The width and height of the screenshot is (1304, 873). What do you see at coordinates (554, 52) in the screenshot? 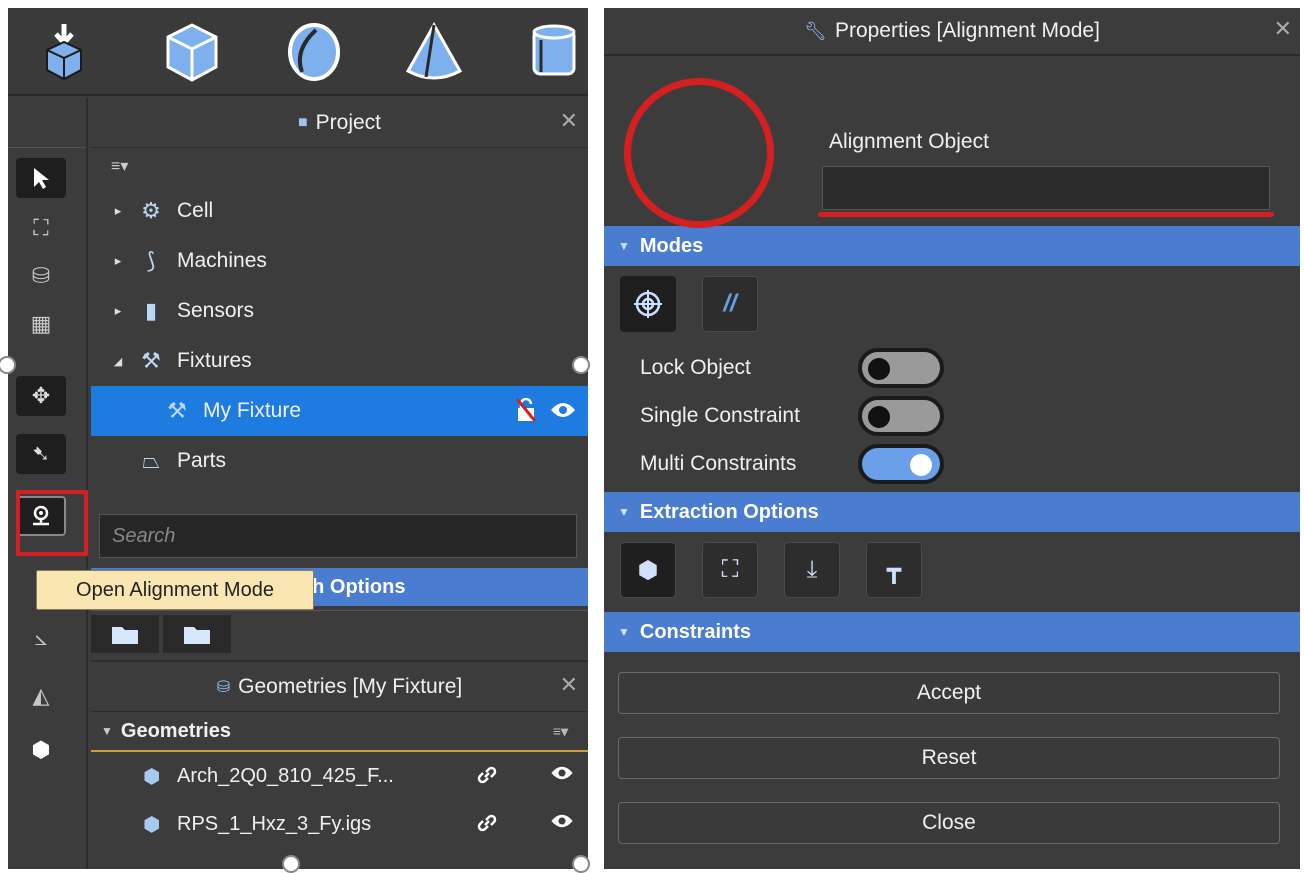
I see `cylinder-icon` at bounding box center [554, 52].